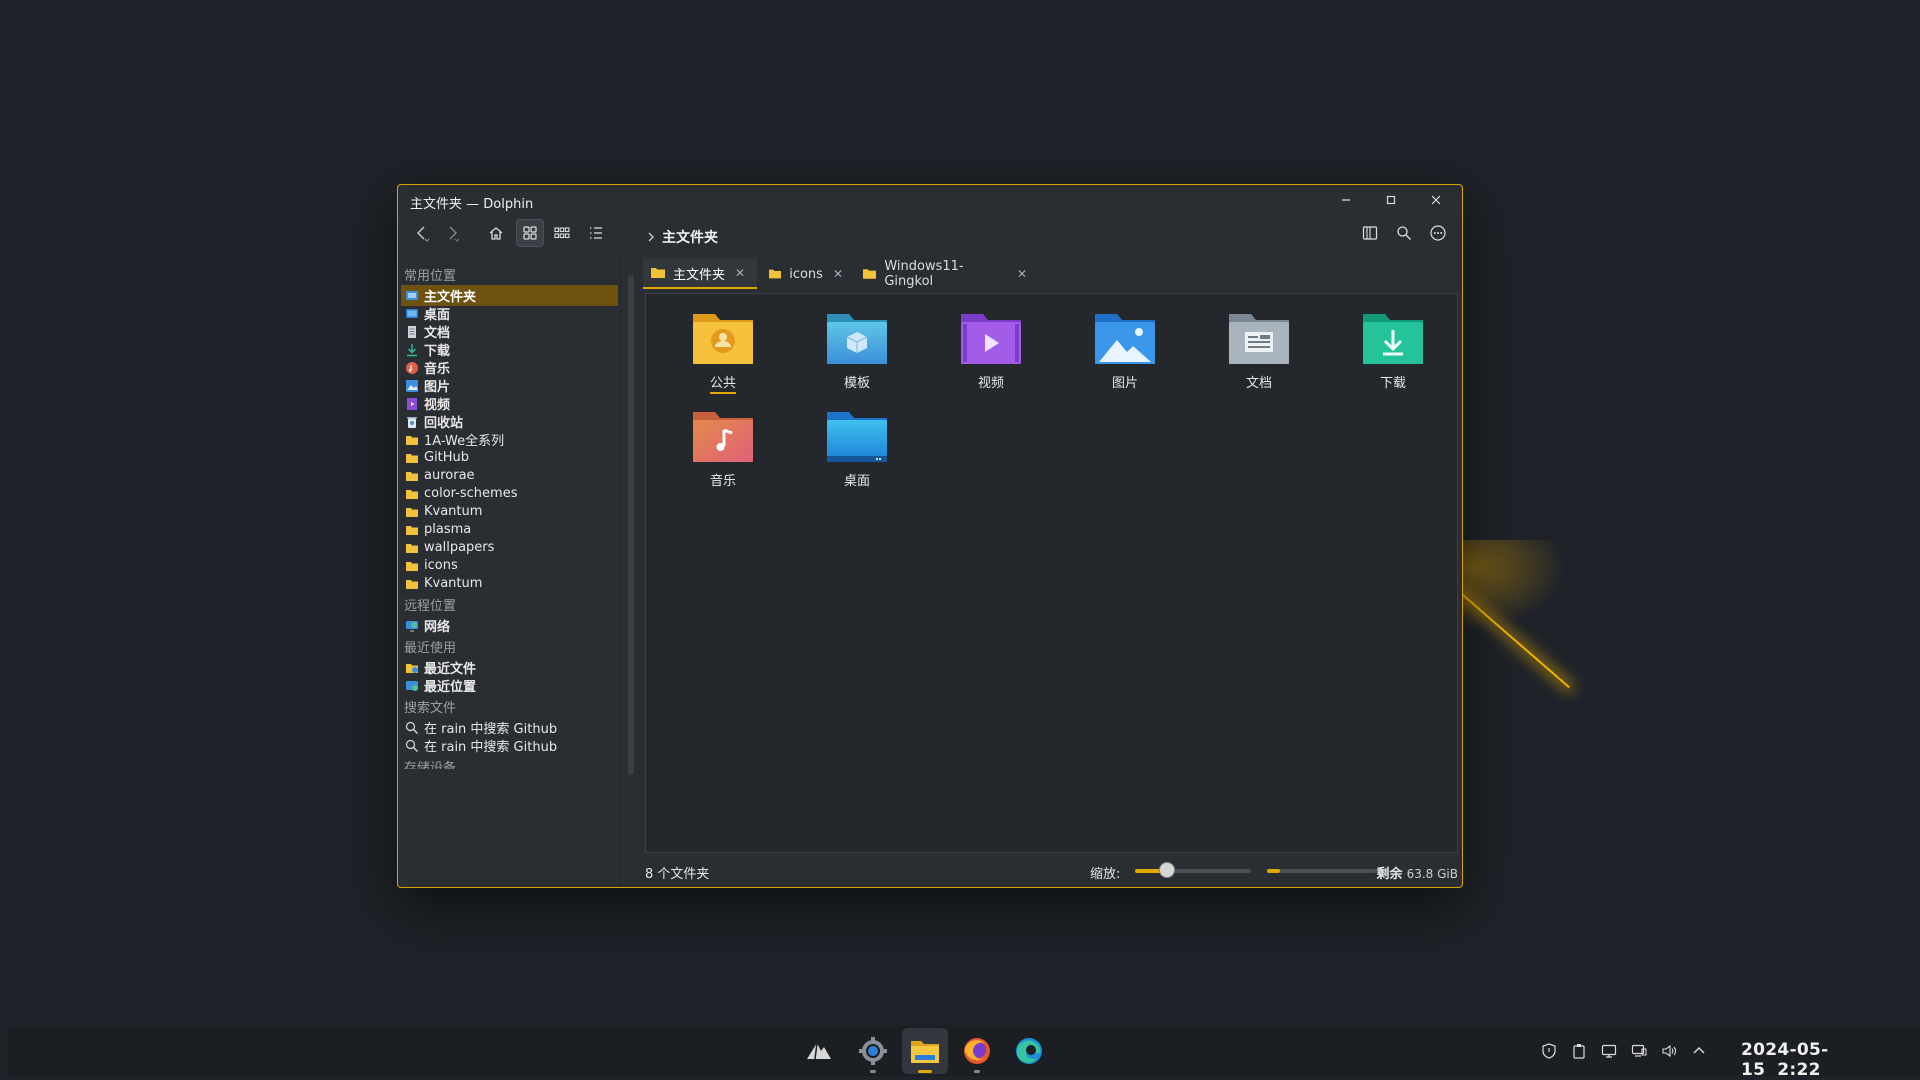  Describe the element at coordinates (1432, 874) in the screenshot. I see `free-space-value: 63.8 GiB` at that location.